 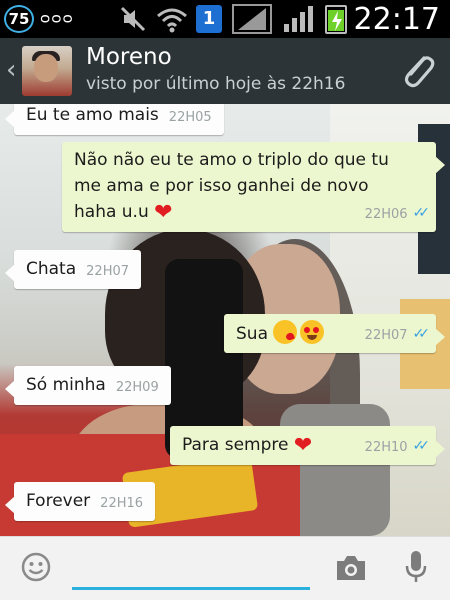 What do you see at coordinates (191, 567) in the screenshot?
I see `message-input` at bounding box center [191, 567].